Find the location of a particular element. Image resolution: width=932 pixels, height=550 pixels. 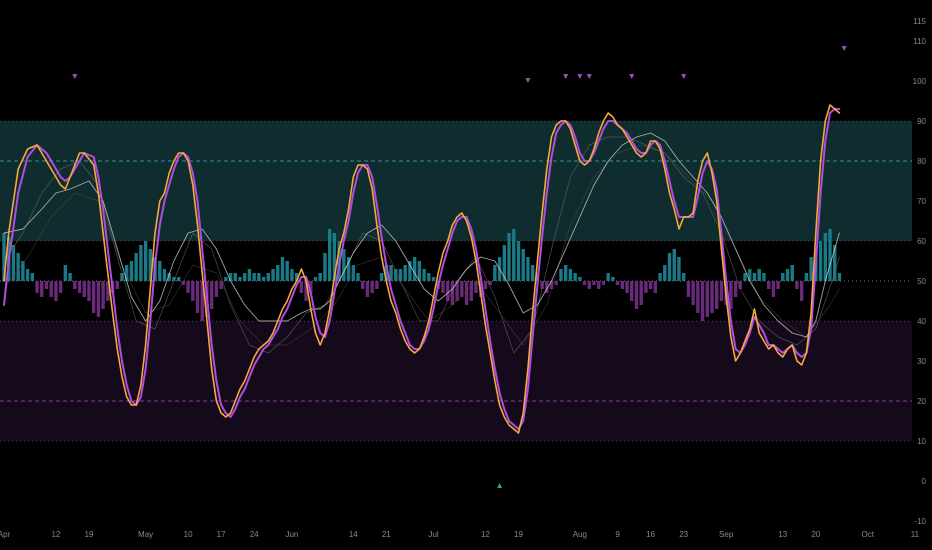

y-tick-label: -10 is located at coordinates (920, 521).